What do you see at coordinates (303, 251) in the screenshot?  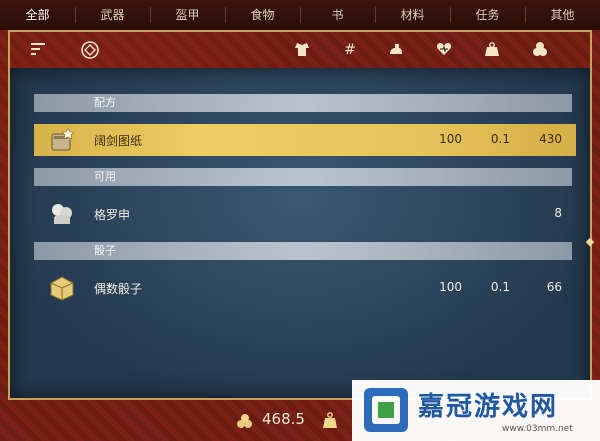 I see `section-header-dice: 骰子` at bounding box center [303, 251].